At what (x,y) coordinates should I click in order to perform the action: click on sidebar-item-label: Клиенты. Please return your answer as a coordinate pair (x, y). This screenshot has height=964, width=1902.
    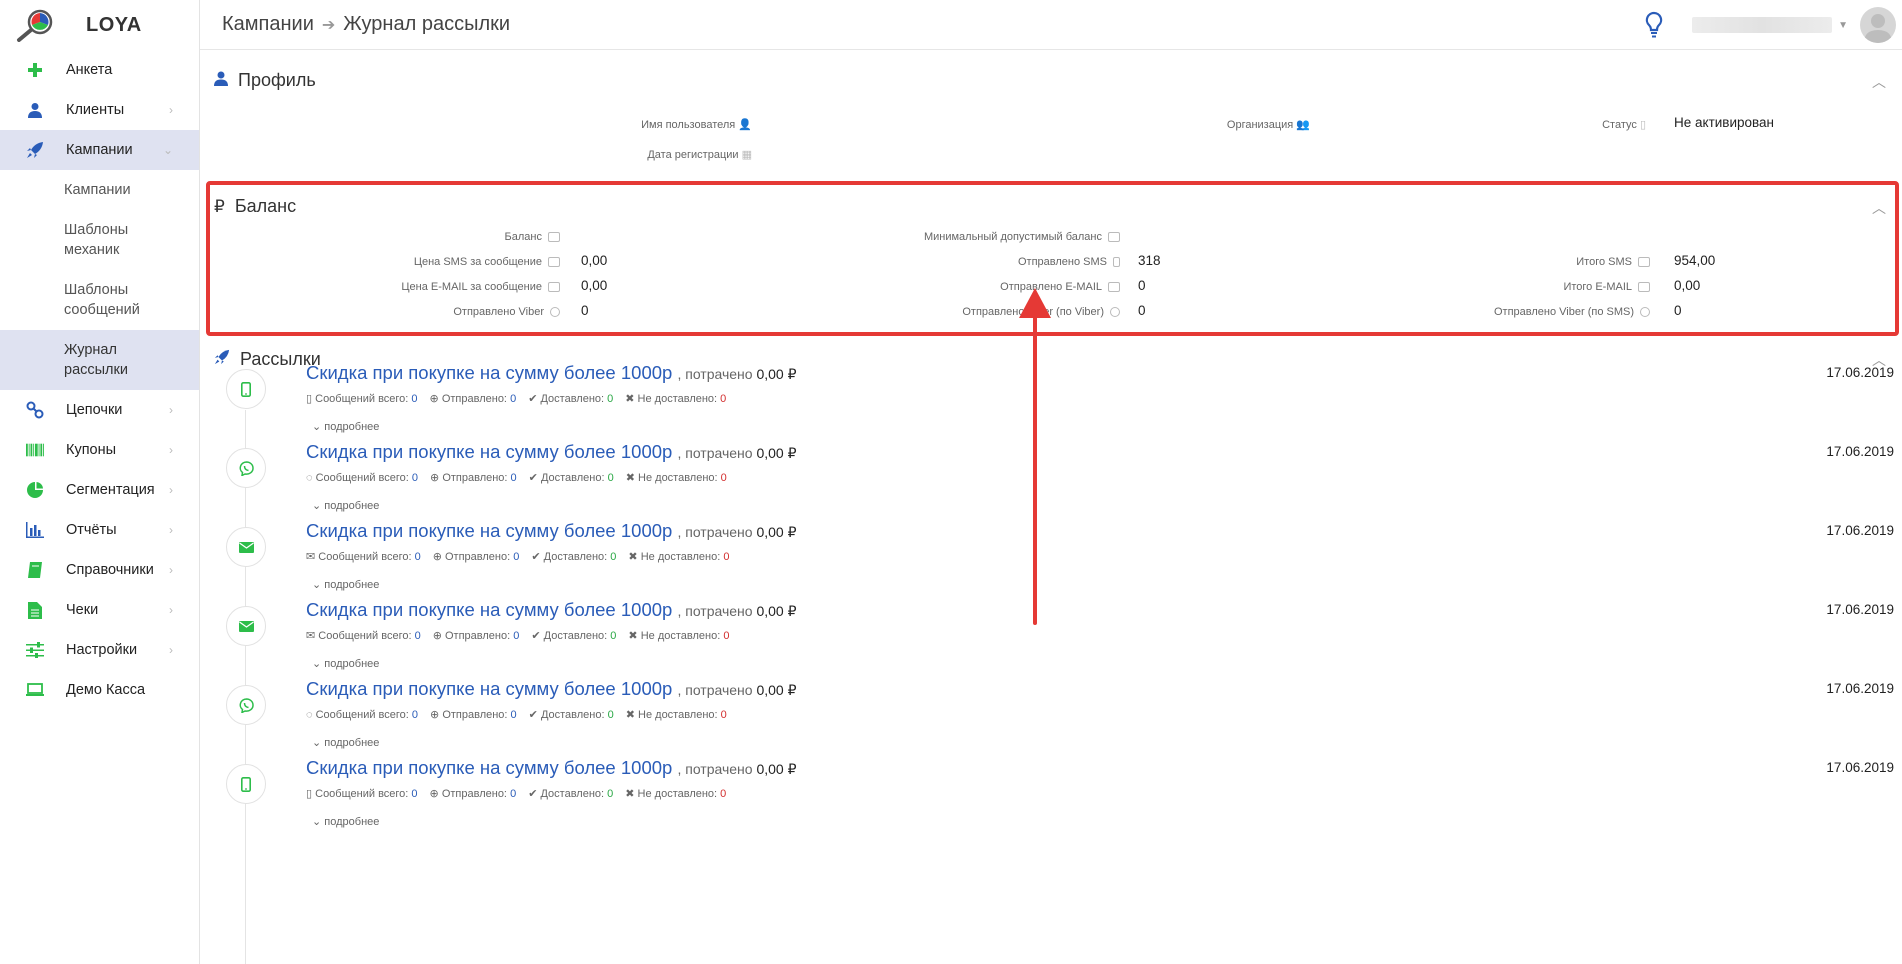
    Looking at the image, I should click on (95, 110).